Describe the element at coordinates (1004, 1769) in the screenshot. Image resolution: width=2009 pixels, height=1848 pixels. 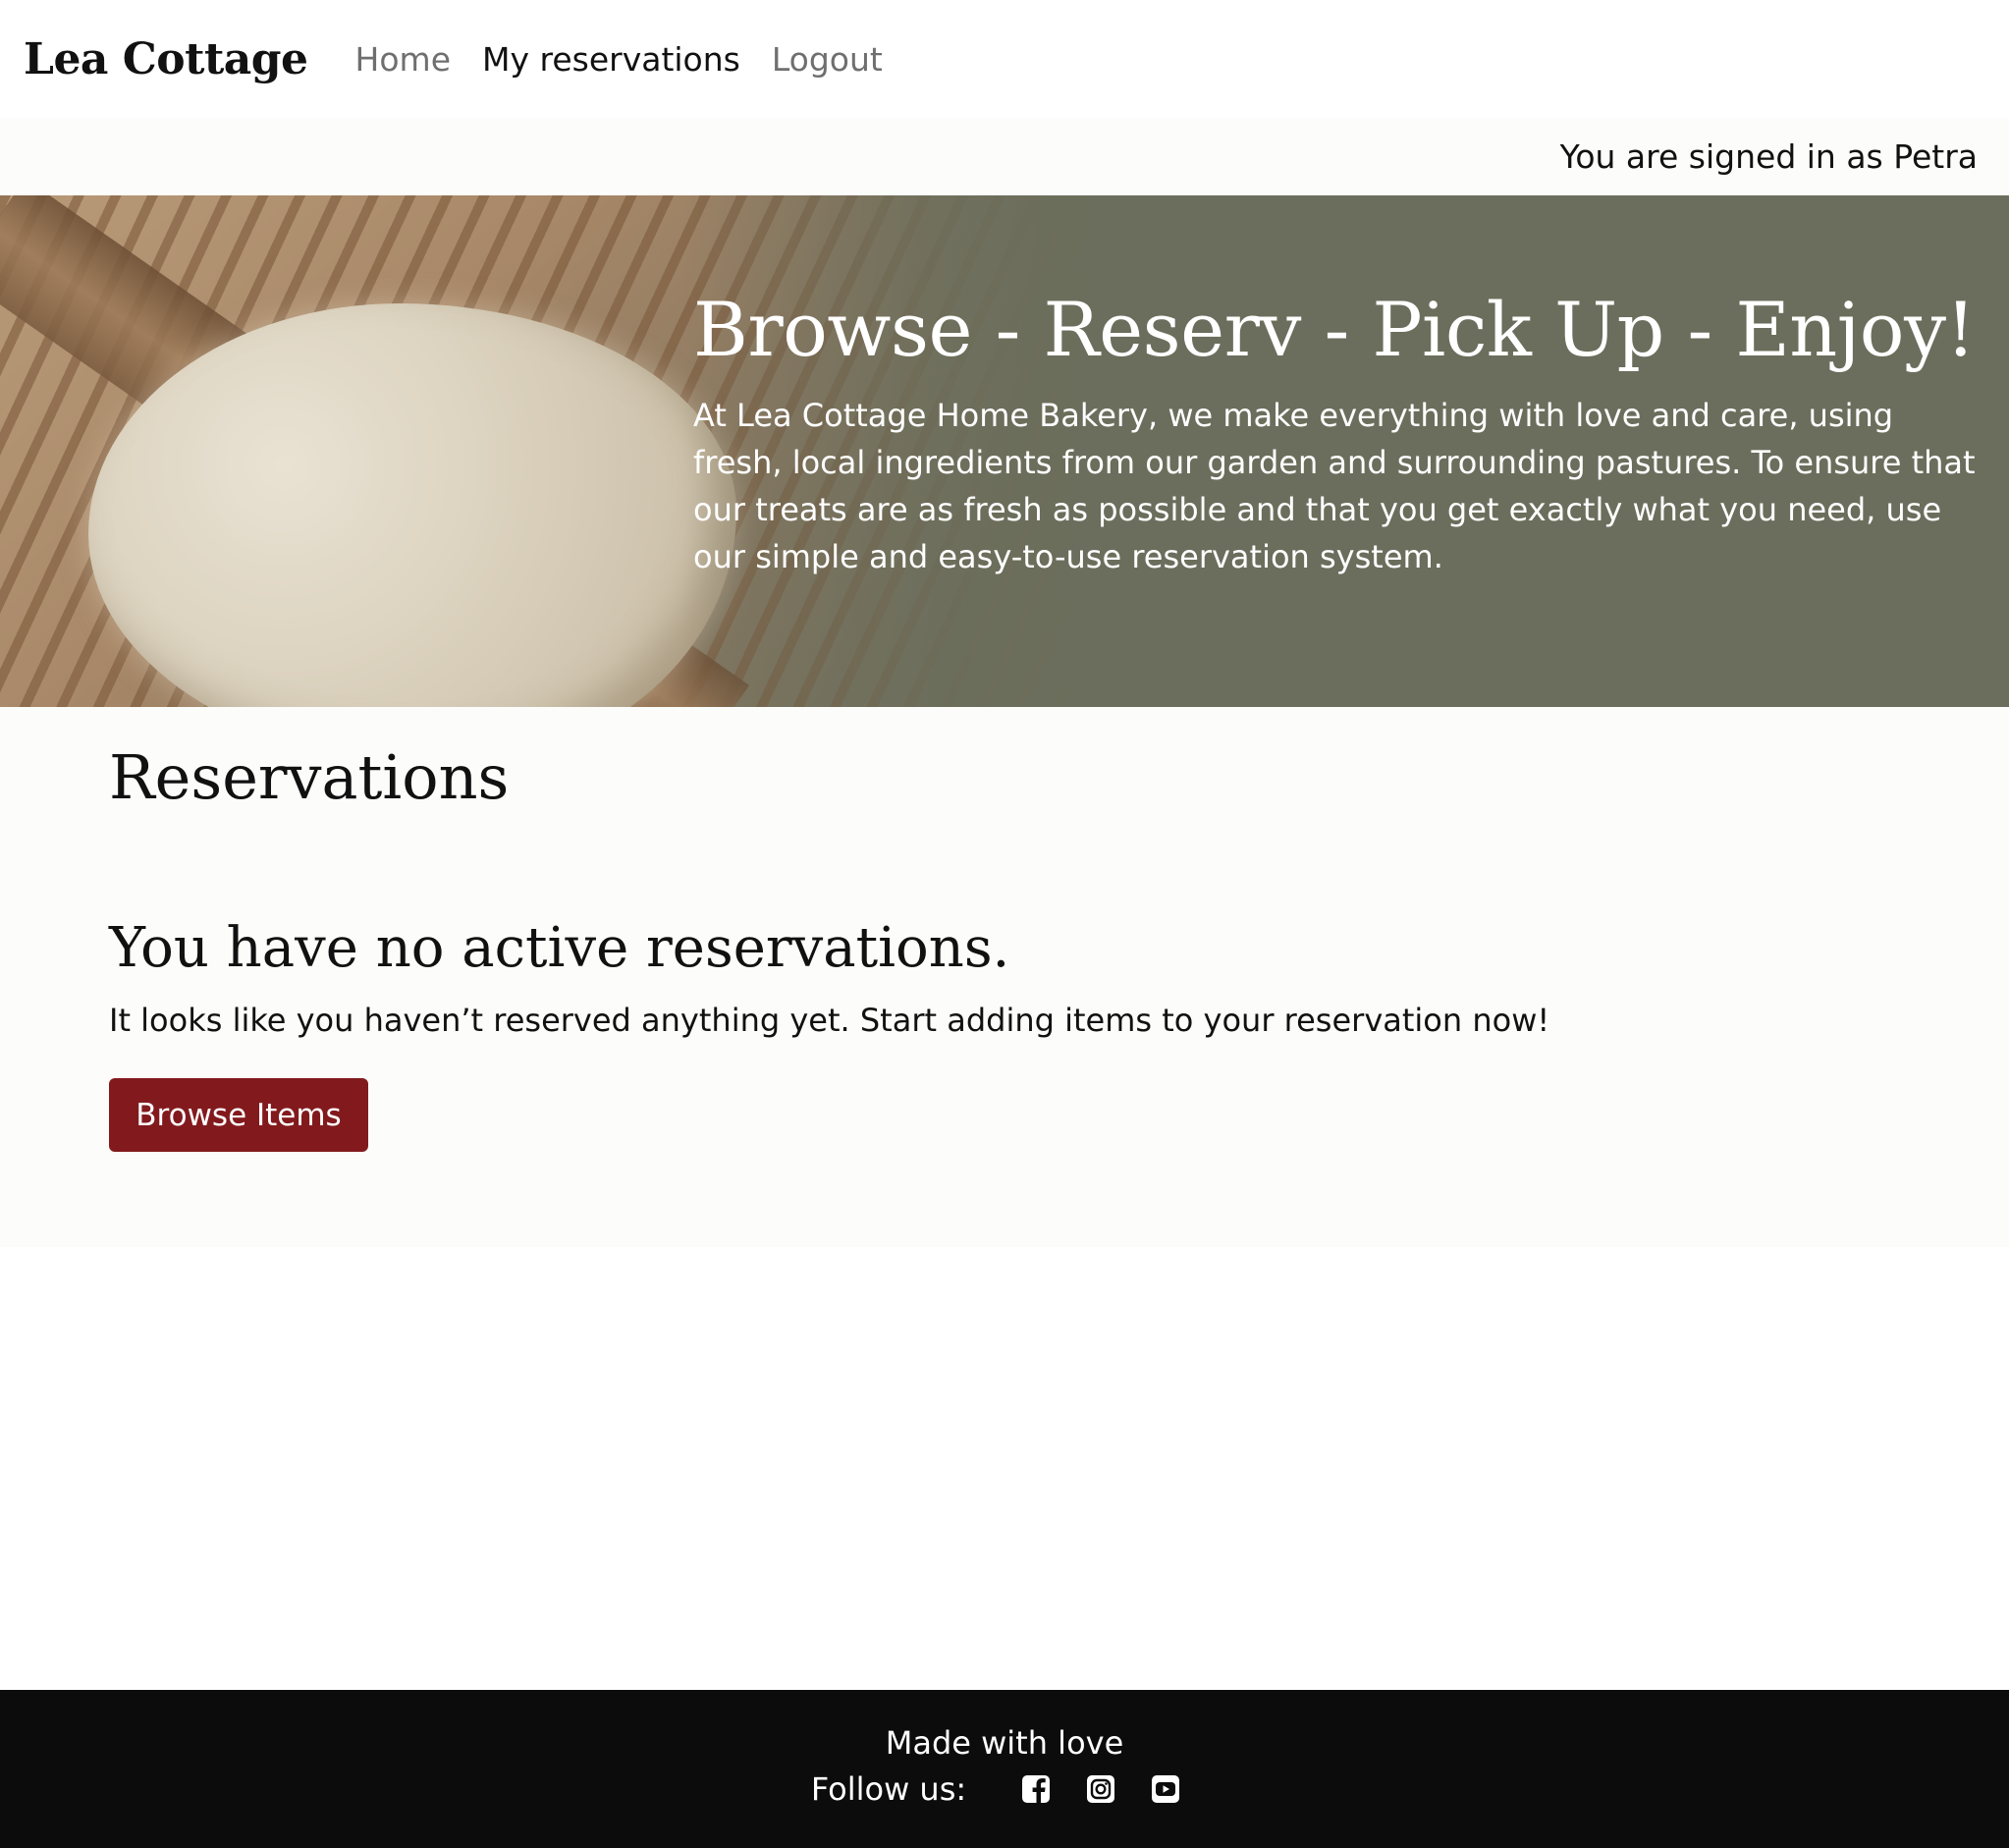
I see `footer: Made with love Follow us:` at that location.